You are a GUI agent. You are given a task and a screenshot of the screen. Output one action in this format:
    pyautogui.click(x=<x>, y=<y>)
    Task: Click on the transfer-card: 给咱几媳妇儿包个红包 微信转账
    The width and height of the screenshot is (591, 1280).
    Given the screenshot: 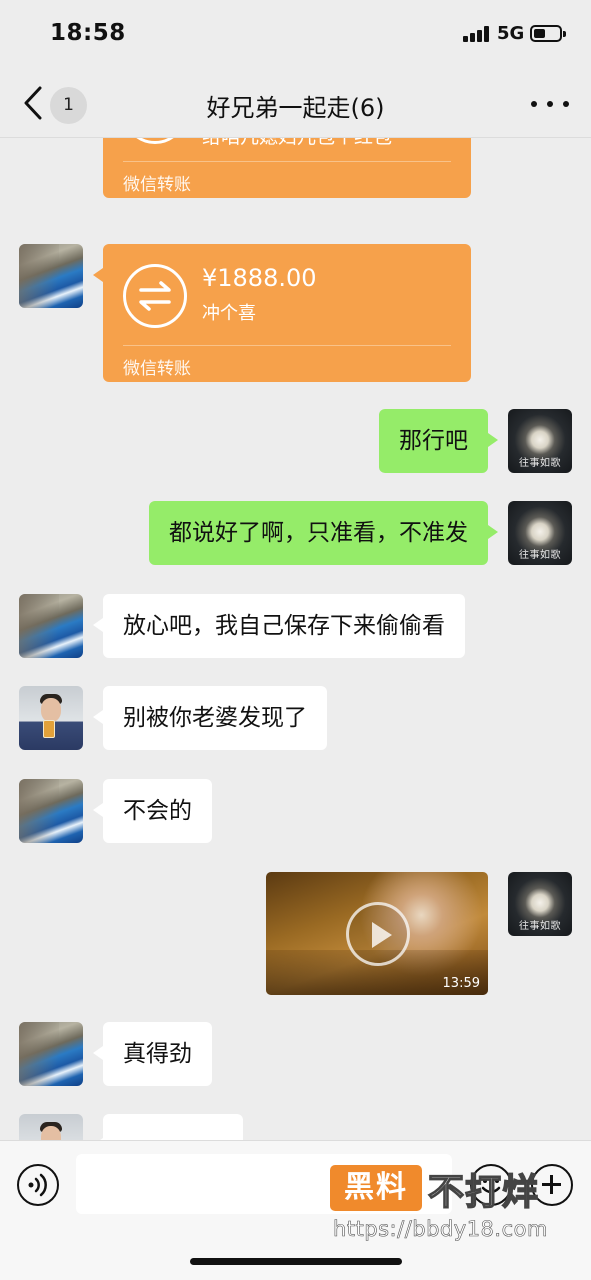 What is the action you would take?
    pyautogui.click(x=287, y=168)
    